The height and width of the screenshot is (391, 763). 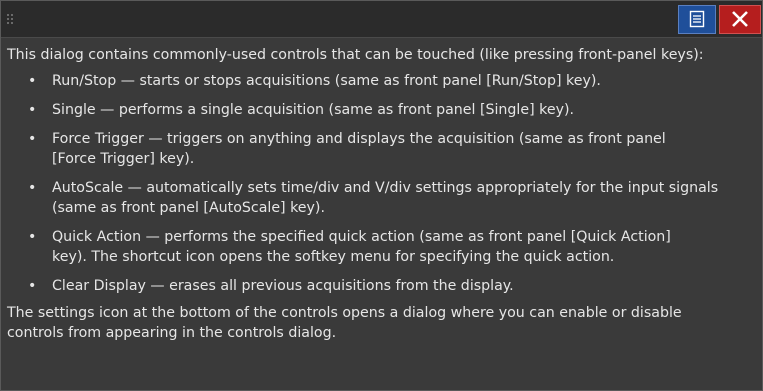 What do you see at coordinates (11, 19) in the screenshot?
I see `drag-grip-icon` at bounding box center [11, 19].